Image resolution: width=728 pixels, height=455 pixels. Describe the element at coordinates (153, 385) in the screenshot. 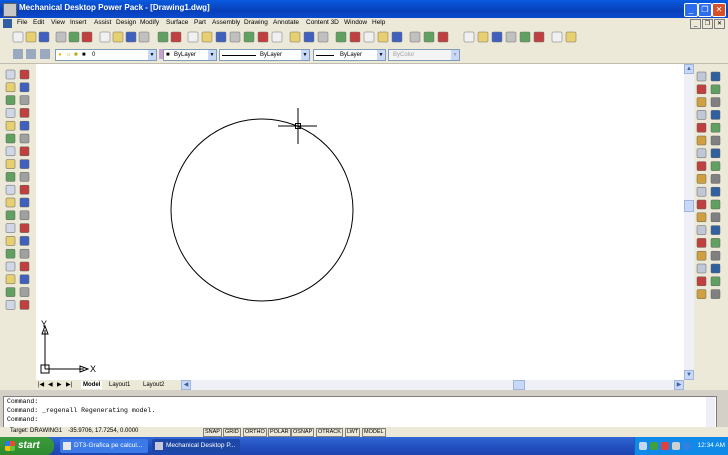

I see `tab-layout2: Layout2` at that location.